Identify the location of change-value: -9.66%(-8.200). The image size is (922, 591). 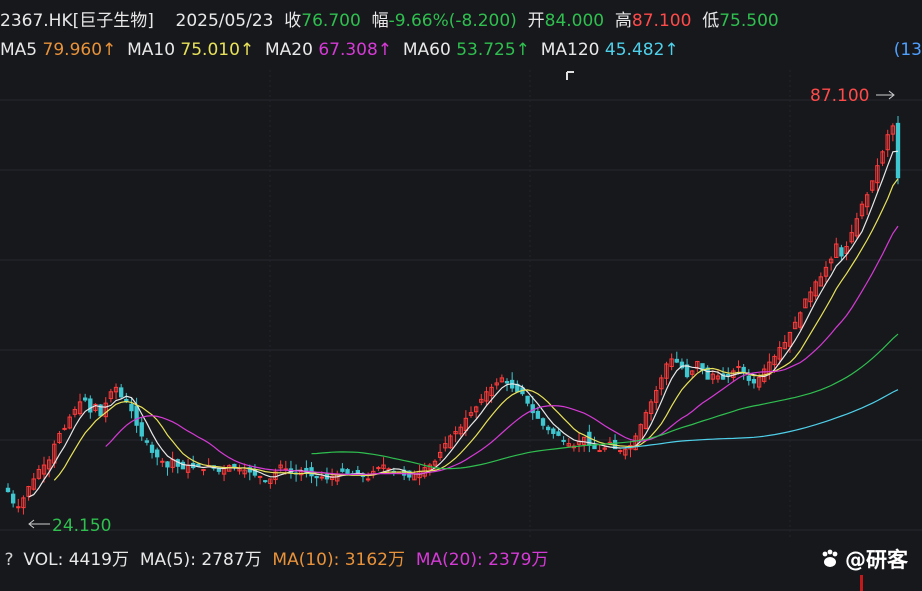
(452, 21).